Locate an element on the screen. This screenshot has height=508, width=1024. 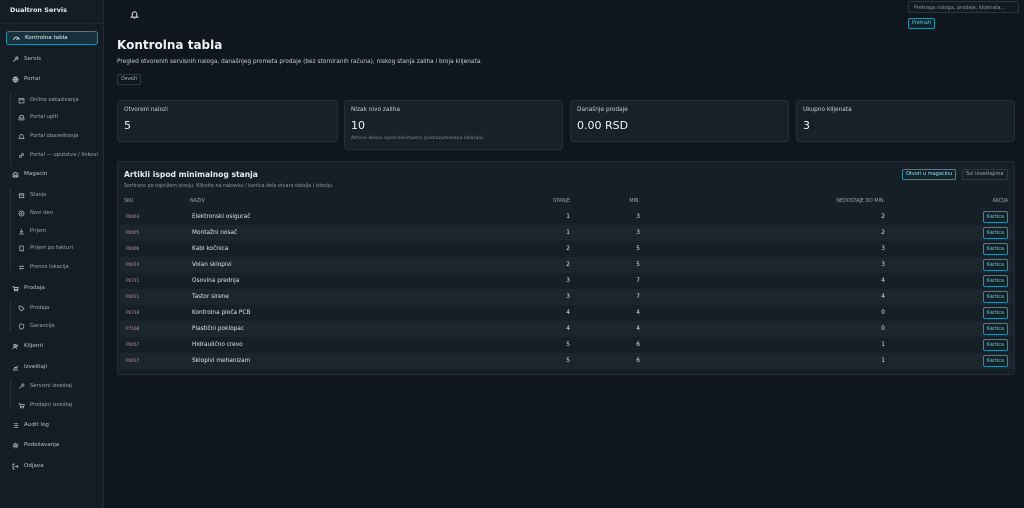
sidebar-item-prenos-lokacija: Prenos lokacija is located at coordinates (56, 267).